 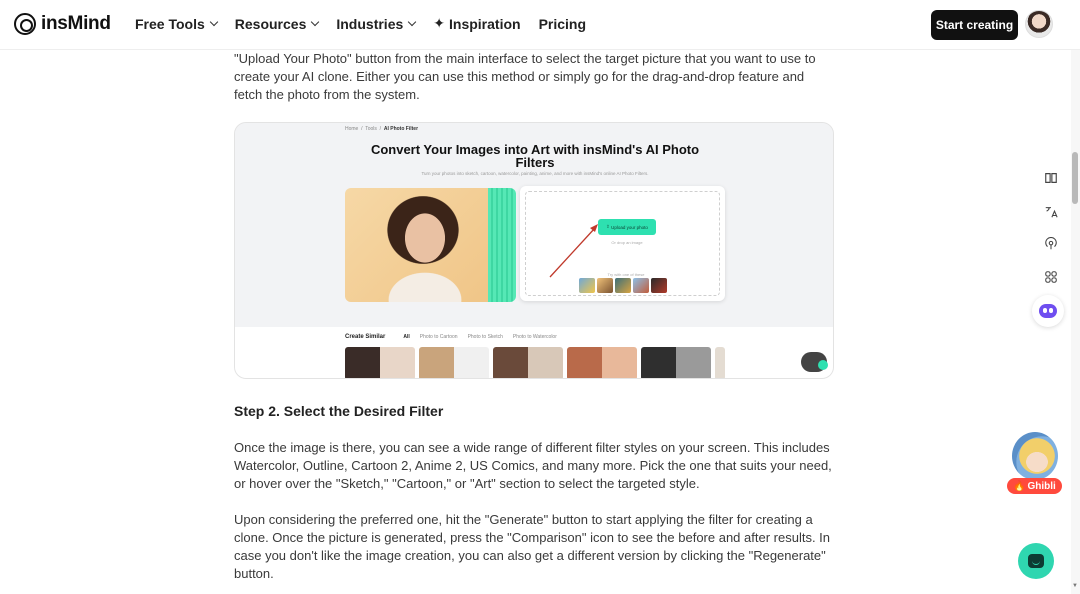 I want to click on nav-pricing-label: Pricing, so click(x=562, y=23).